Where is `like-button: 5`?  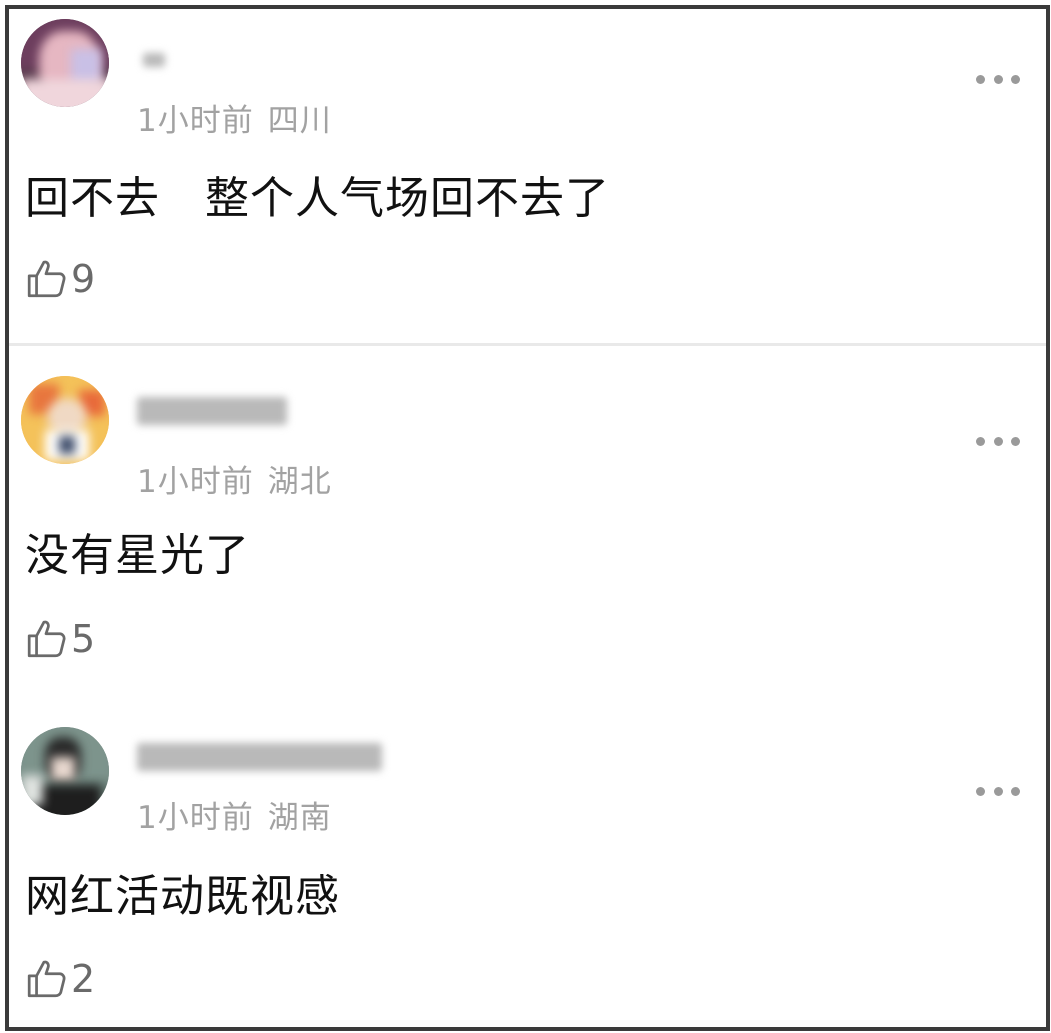
like-button: 5 is located at coordinates (60, 639).